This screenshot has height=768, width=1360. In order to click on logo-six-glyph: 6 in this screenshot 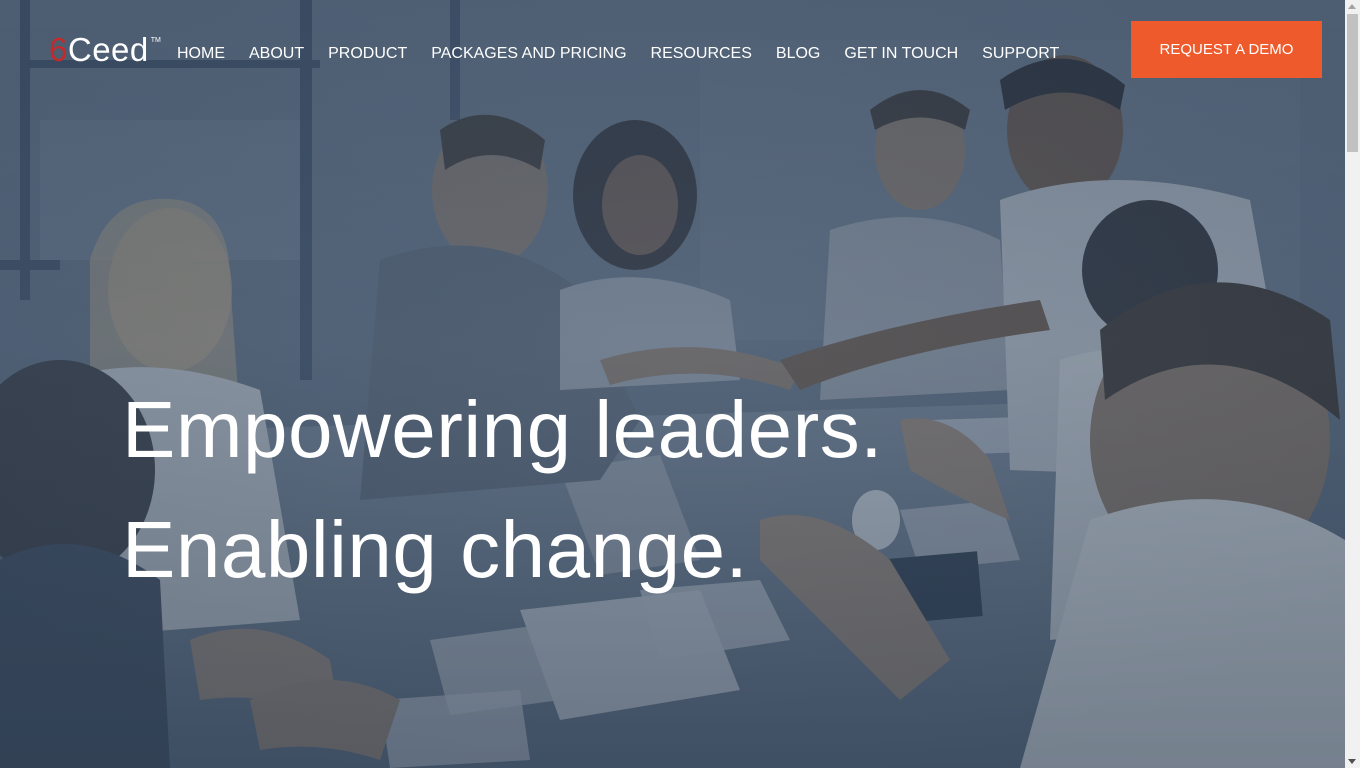, I will do `click(58, 49)`.